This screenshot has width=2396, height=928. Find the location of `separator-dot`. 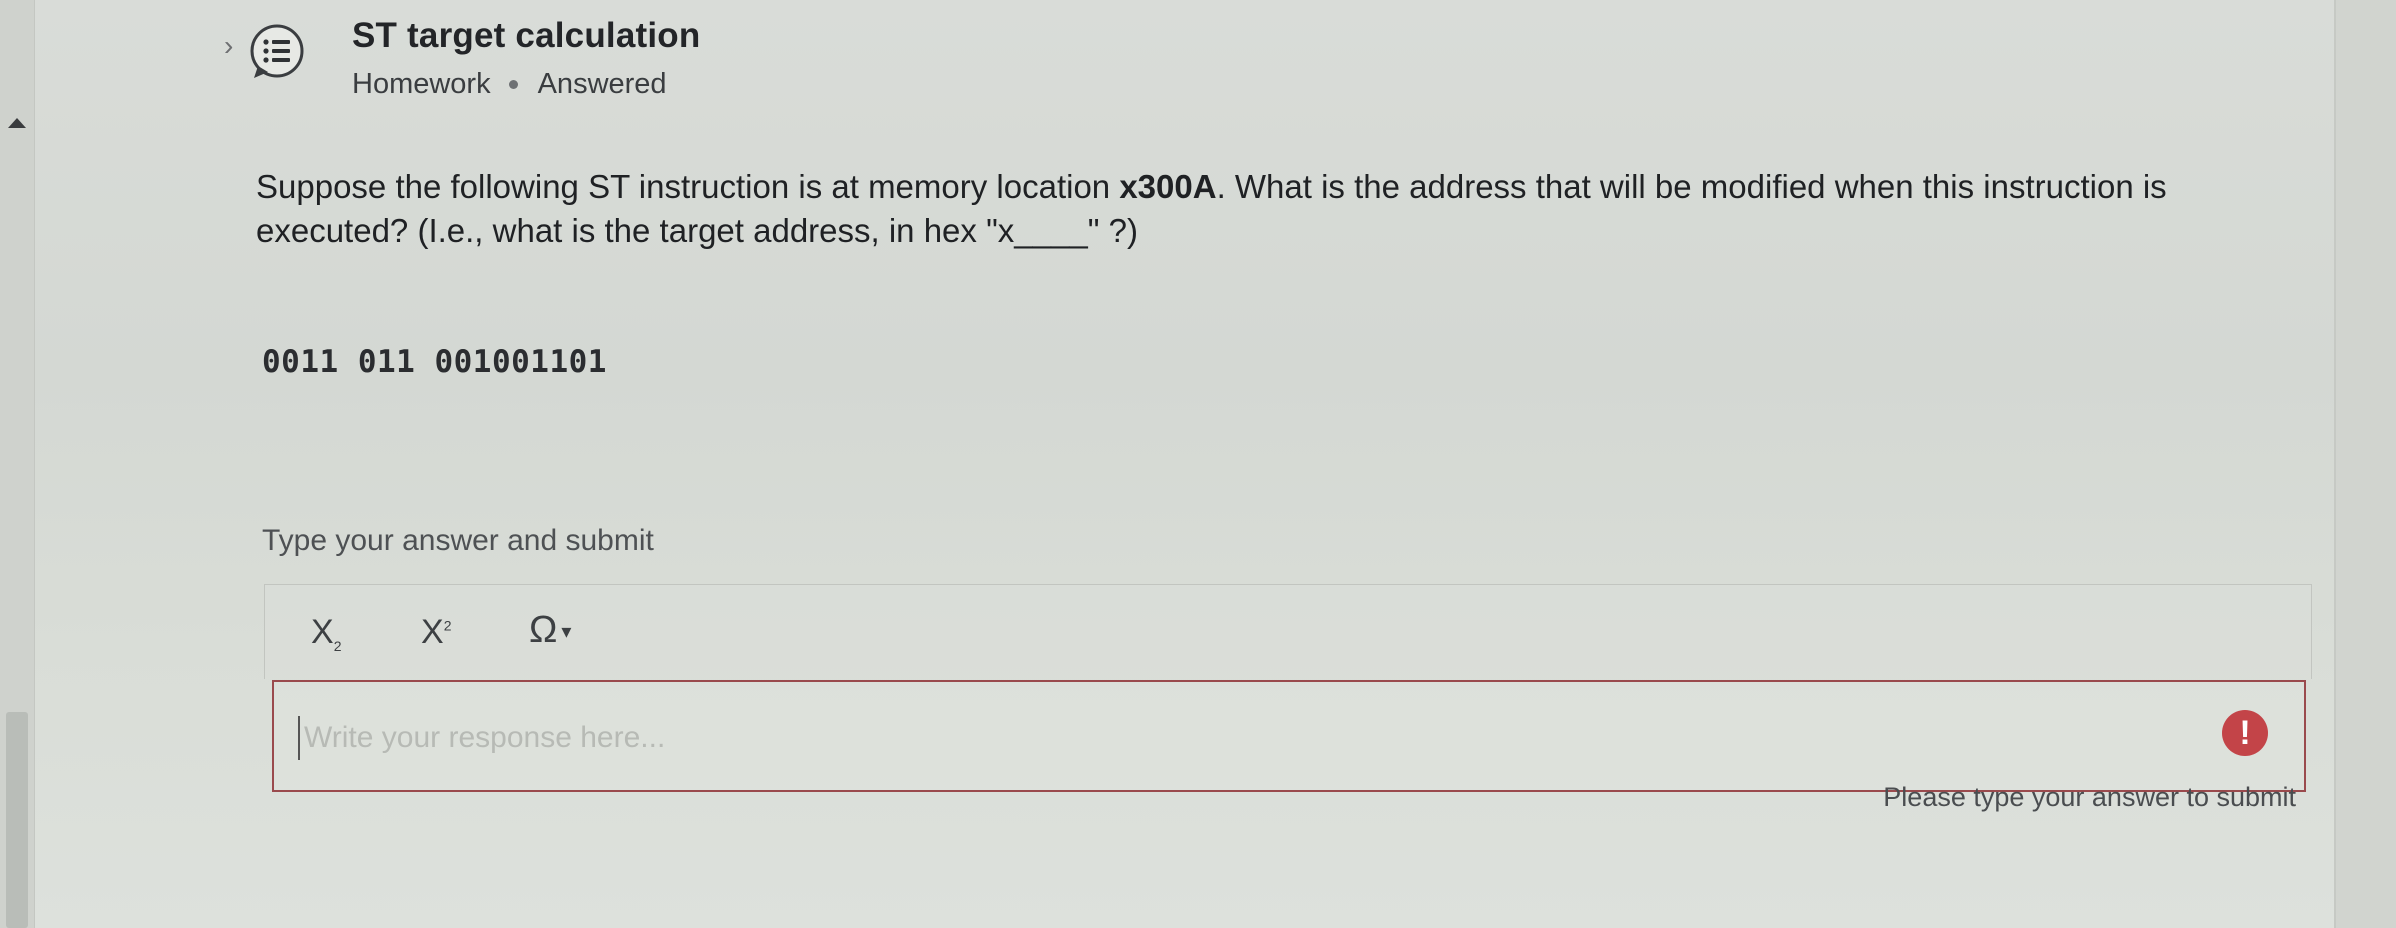

separator-dot is located at coordinates (513, 84).